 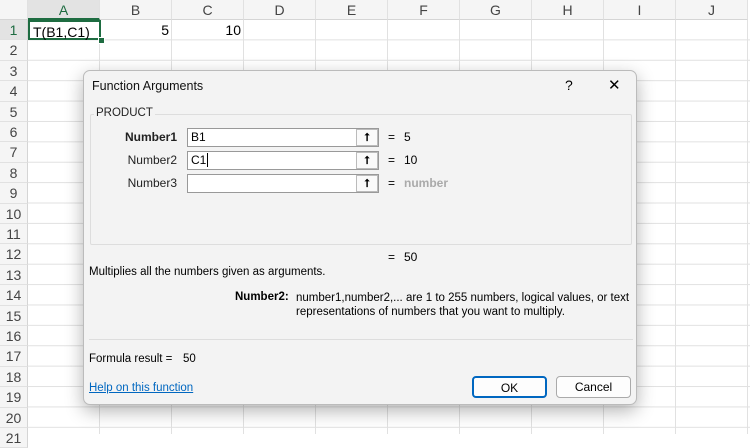 I want to click on row-header-19: 19, so click(x=14, y=397).